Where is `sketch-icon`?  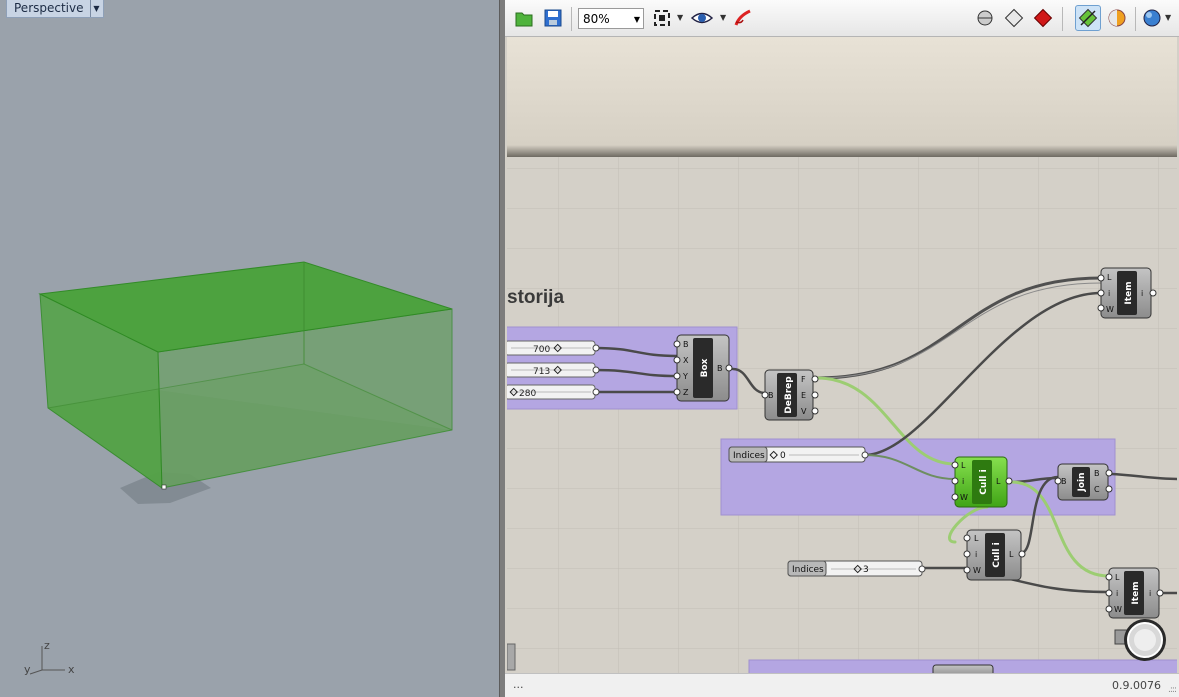
sketch-icon is located at coordinates (743, 18).